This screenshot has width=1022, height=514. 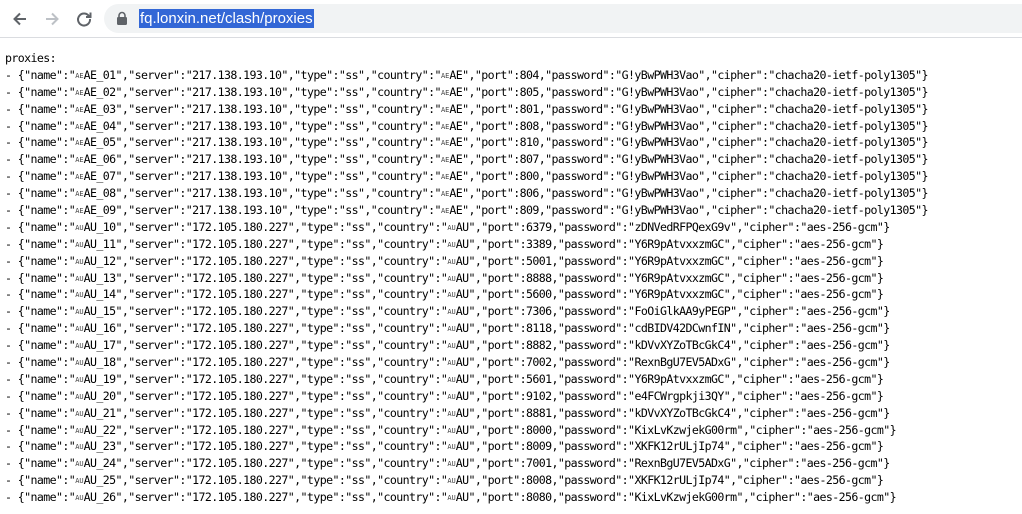 What do you see at coordinates (226, 18) in the screenshot?
I see `url-text: fq.lonxin.net/clash/proxies` at bounding box center [226, 18].